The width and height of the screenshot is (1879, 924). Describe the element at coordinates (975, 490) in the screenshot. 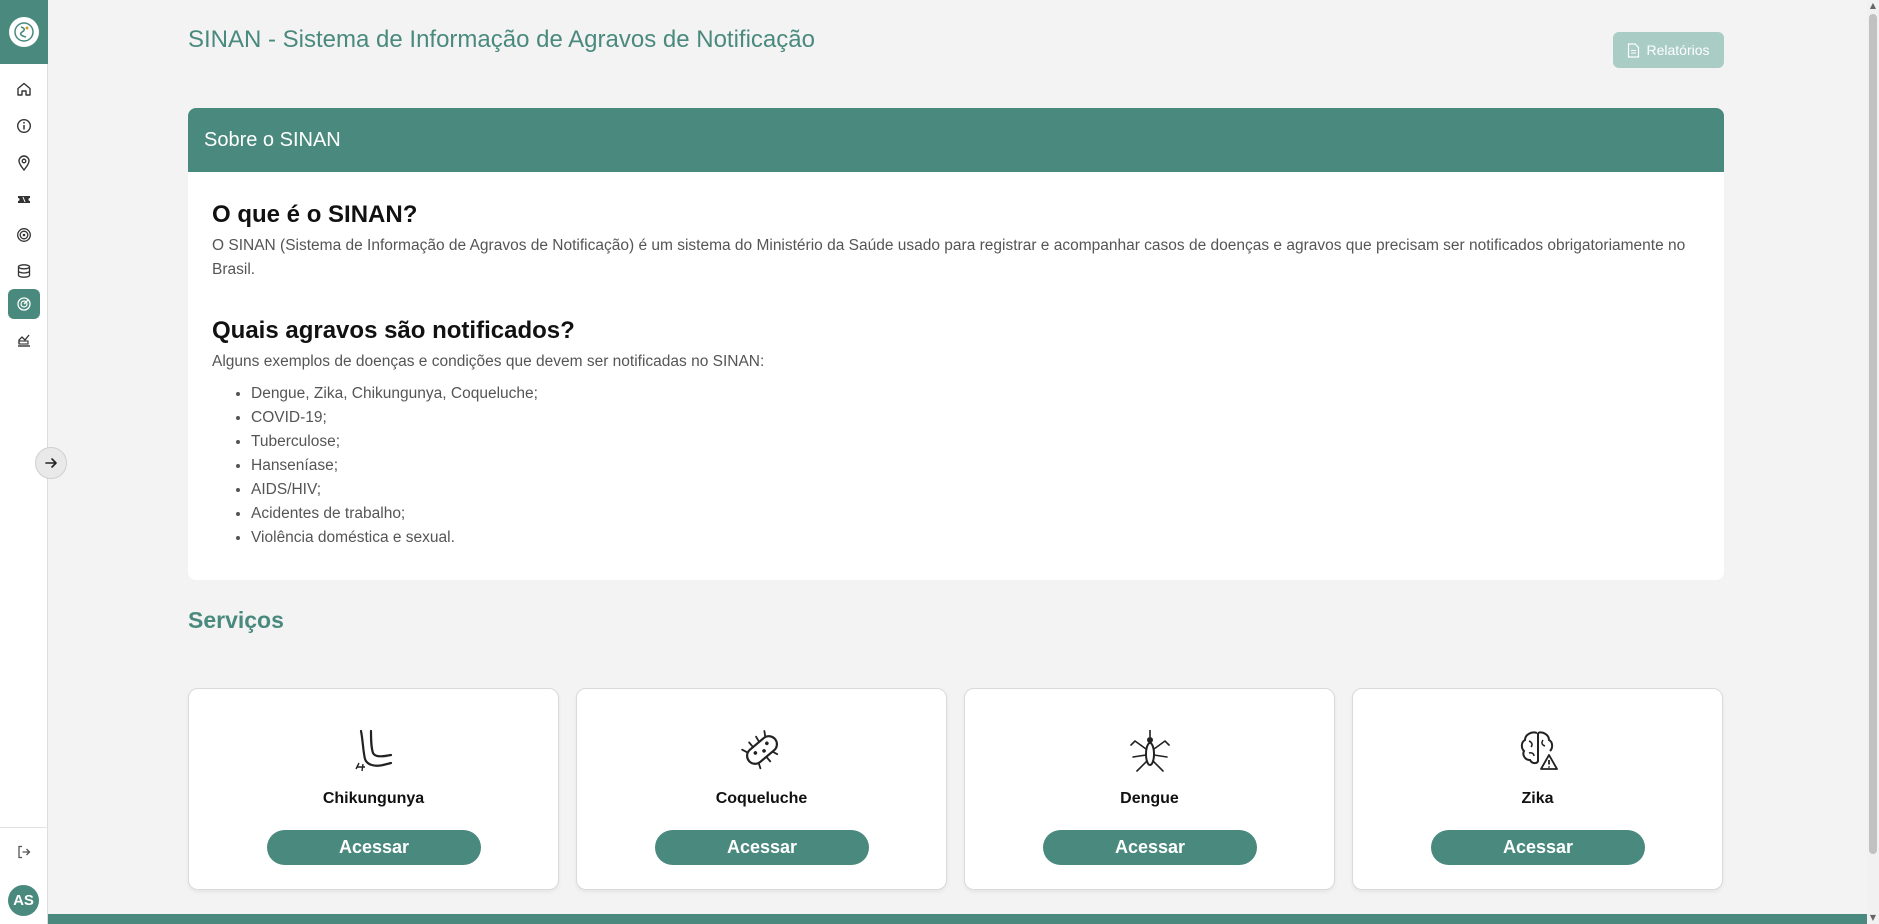

I see `list-item: AIDS/HIV;` at that location.